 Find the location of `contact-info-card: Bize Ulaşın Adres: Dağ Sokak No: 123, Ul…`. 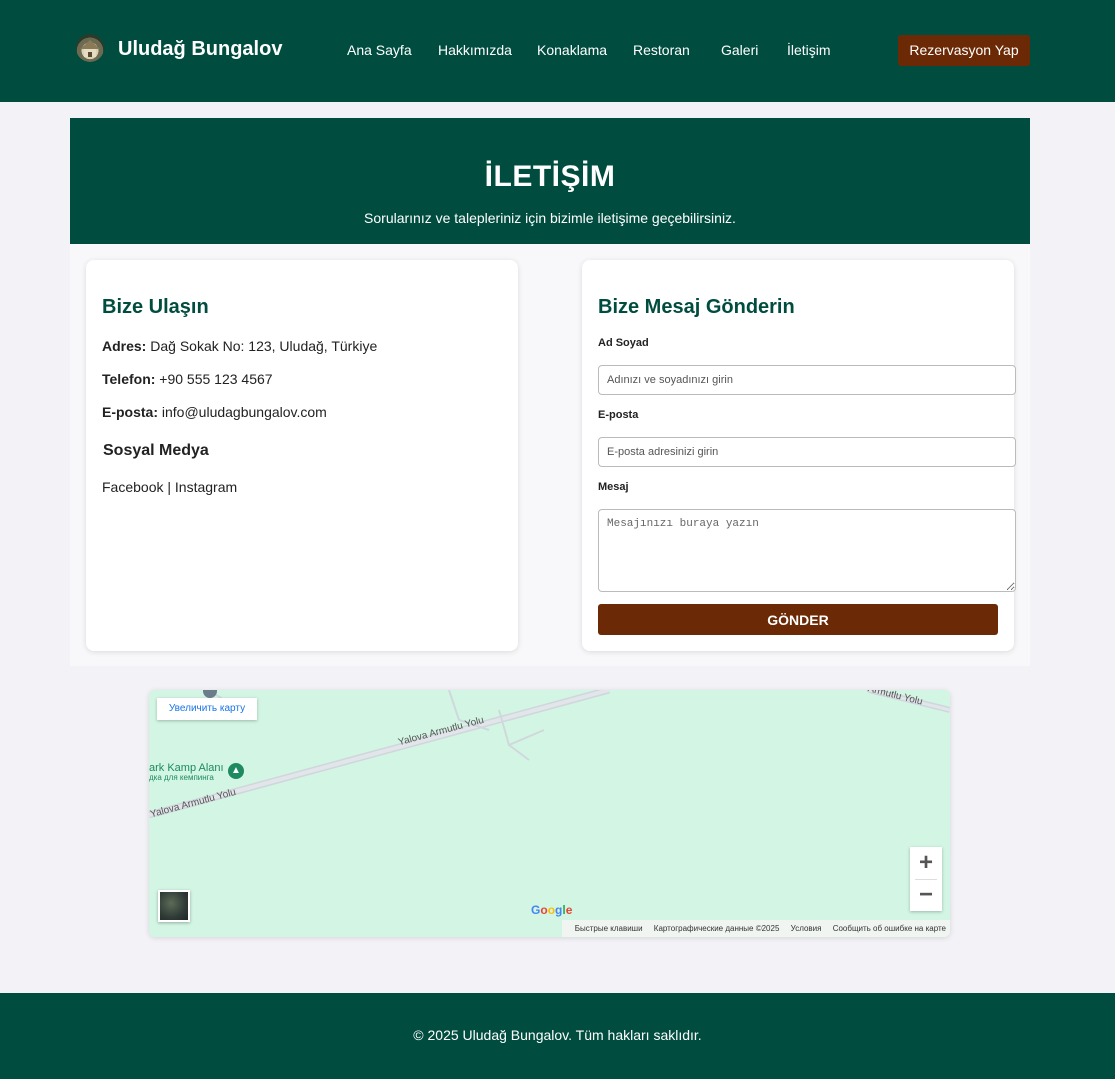

contact-info-card: Bize Ulaşın Adres: Dağ Sokak No: 123, Ul… is located at coordinates (302, 455).